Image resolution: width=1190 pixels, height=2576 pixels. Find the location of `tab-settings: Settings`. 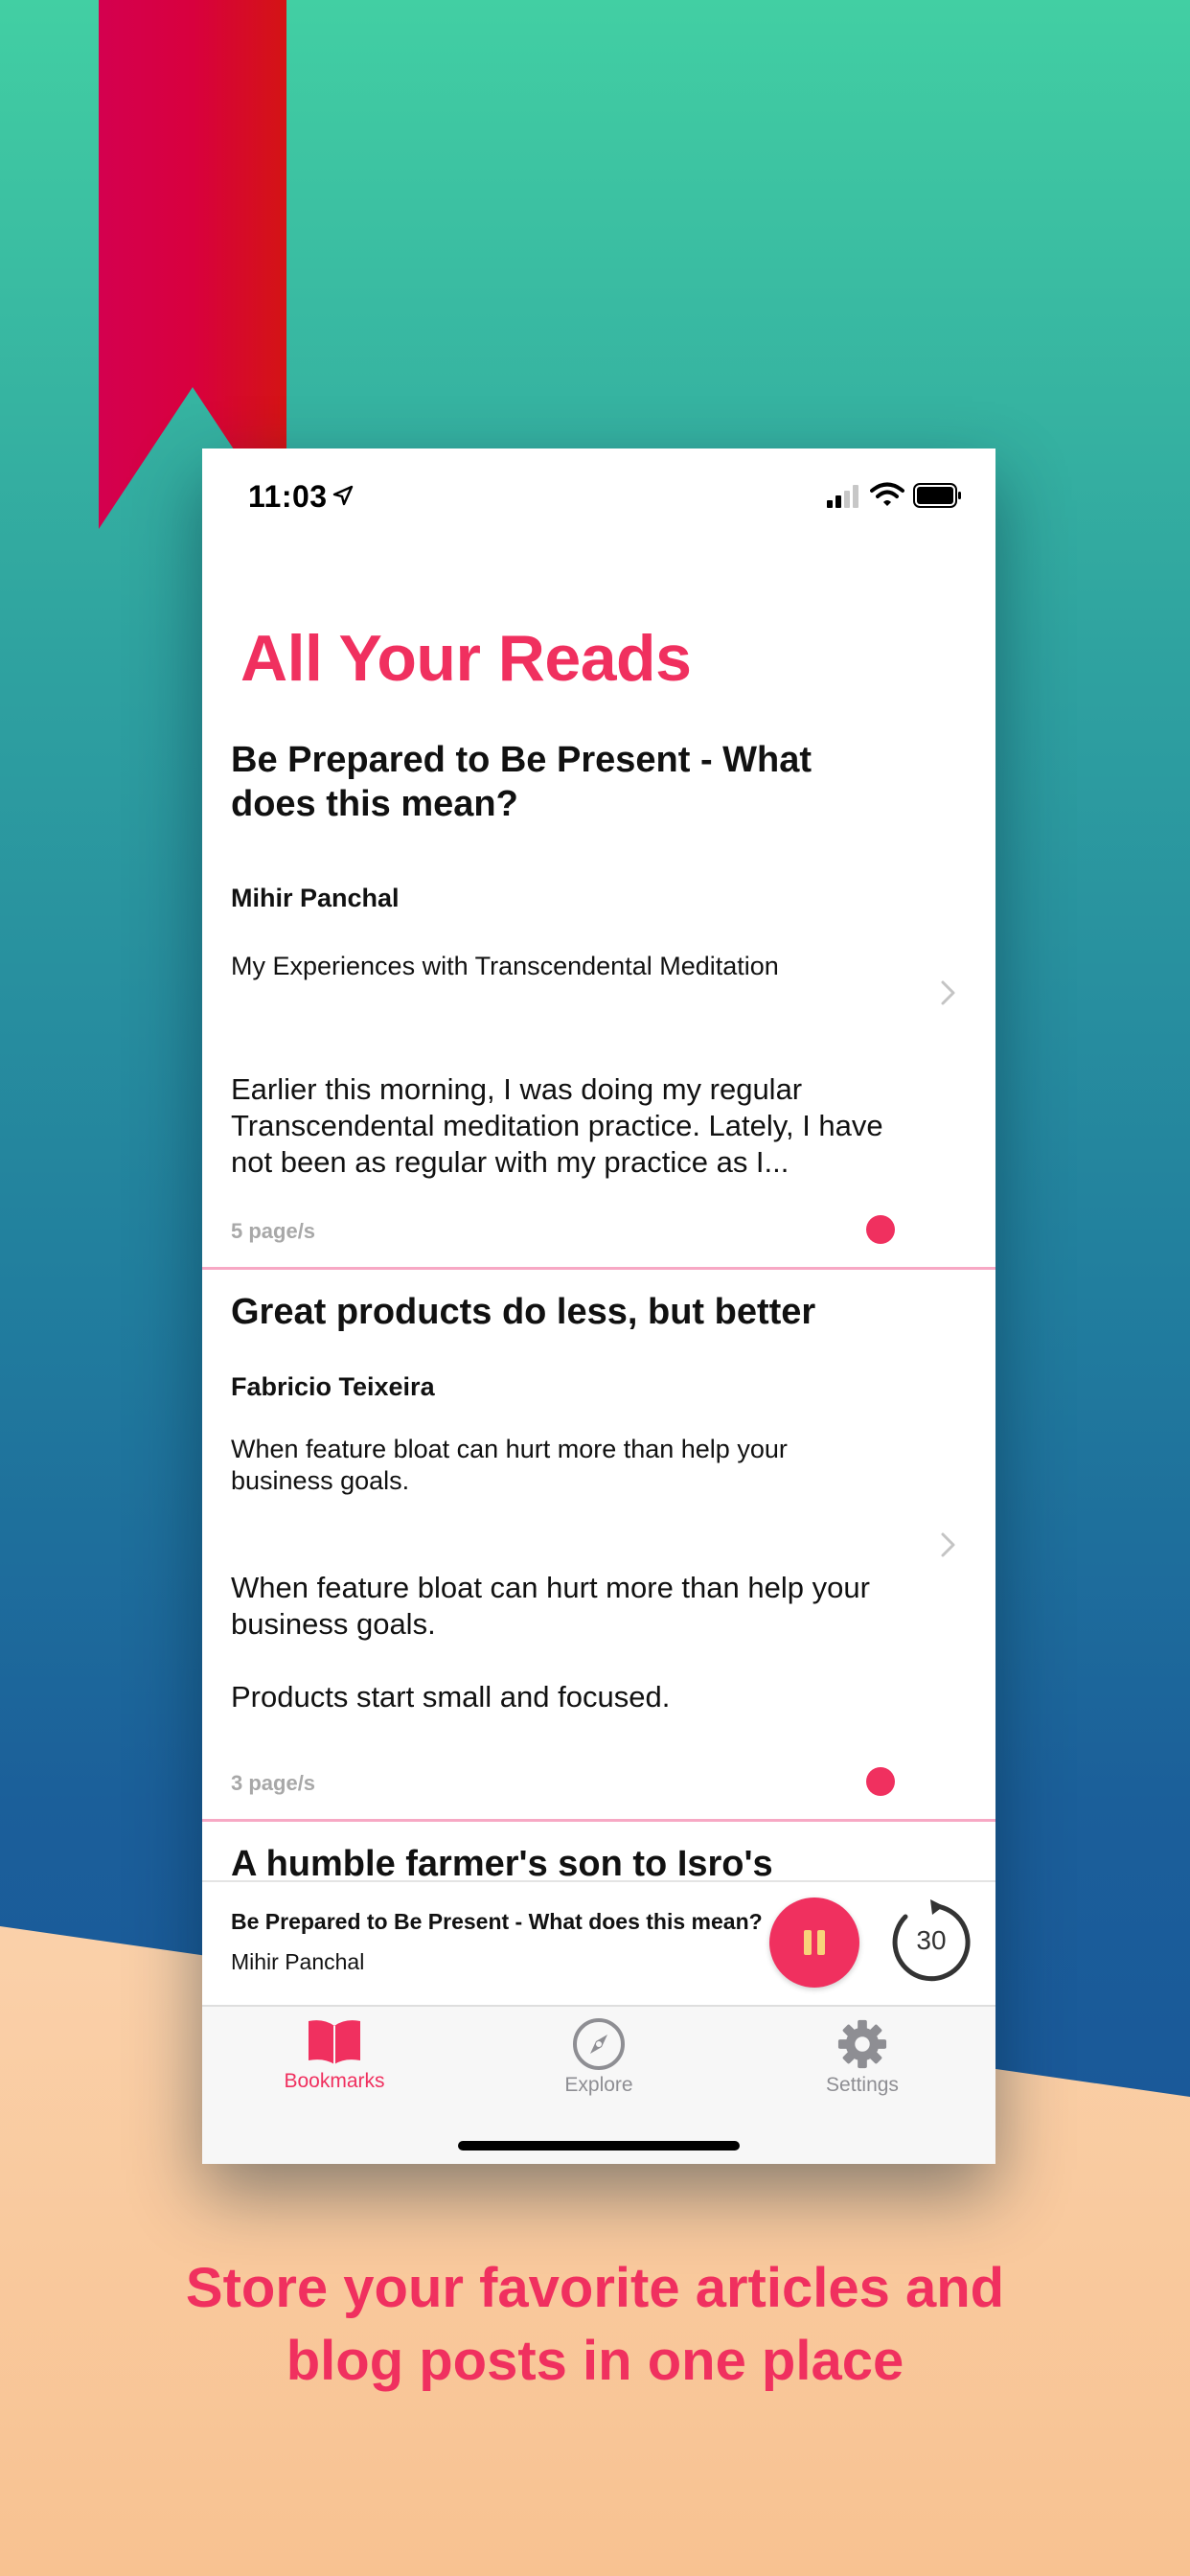

tab-settings: Settings is located at coordinates (863, 2071).